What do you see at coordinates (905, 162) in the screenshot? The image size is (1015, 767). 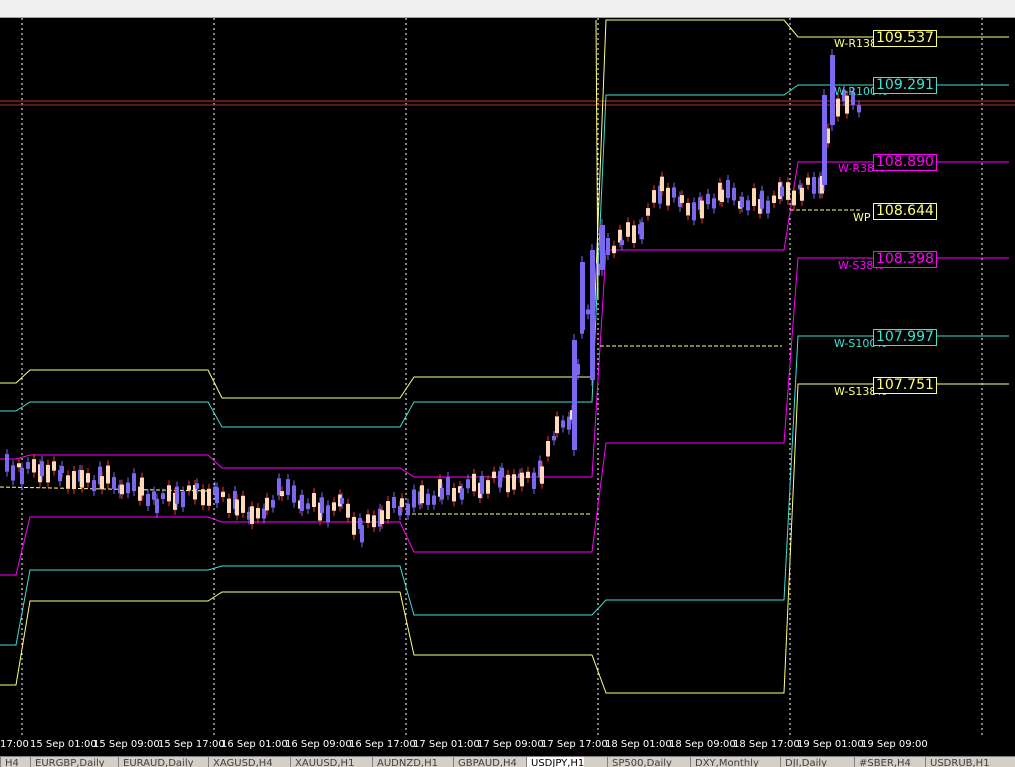 I see `price-box-r38: 108.890` at bounding box center [905, 162].